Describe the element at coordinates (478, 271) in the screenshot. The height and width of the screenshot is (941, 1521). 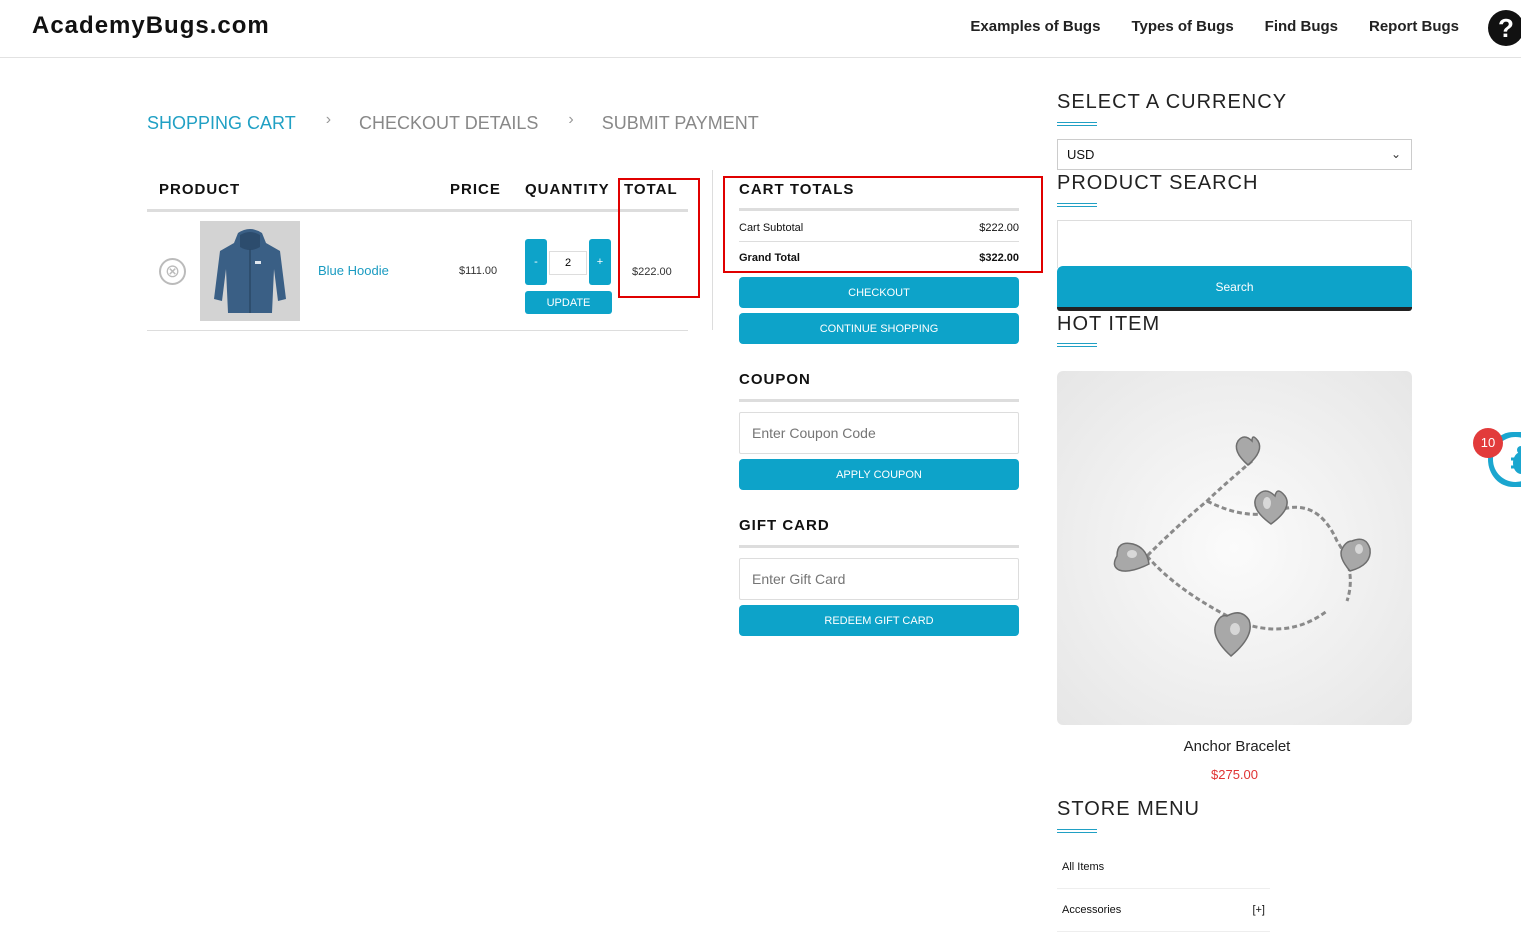
I see `item-price: $111.00` at that location.